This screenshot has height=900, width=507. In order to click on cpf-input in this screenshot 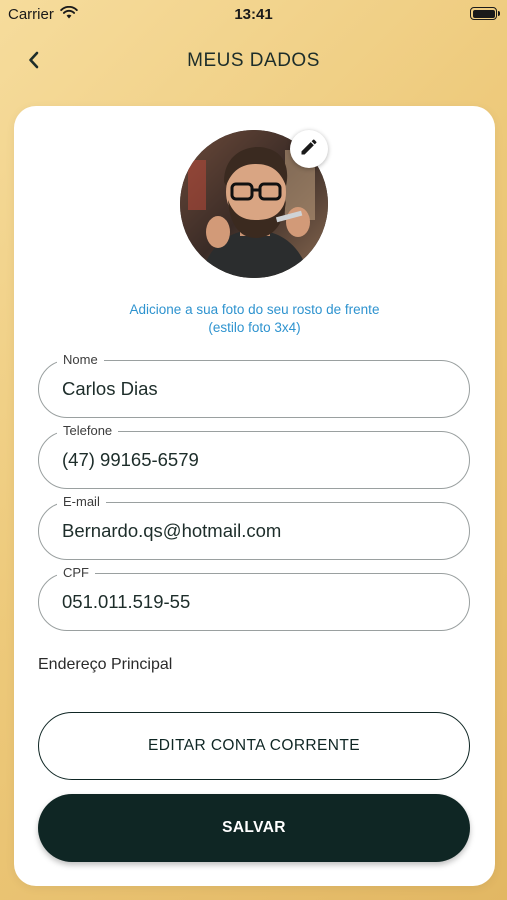, I will do `click(257, 602)`.